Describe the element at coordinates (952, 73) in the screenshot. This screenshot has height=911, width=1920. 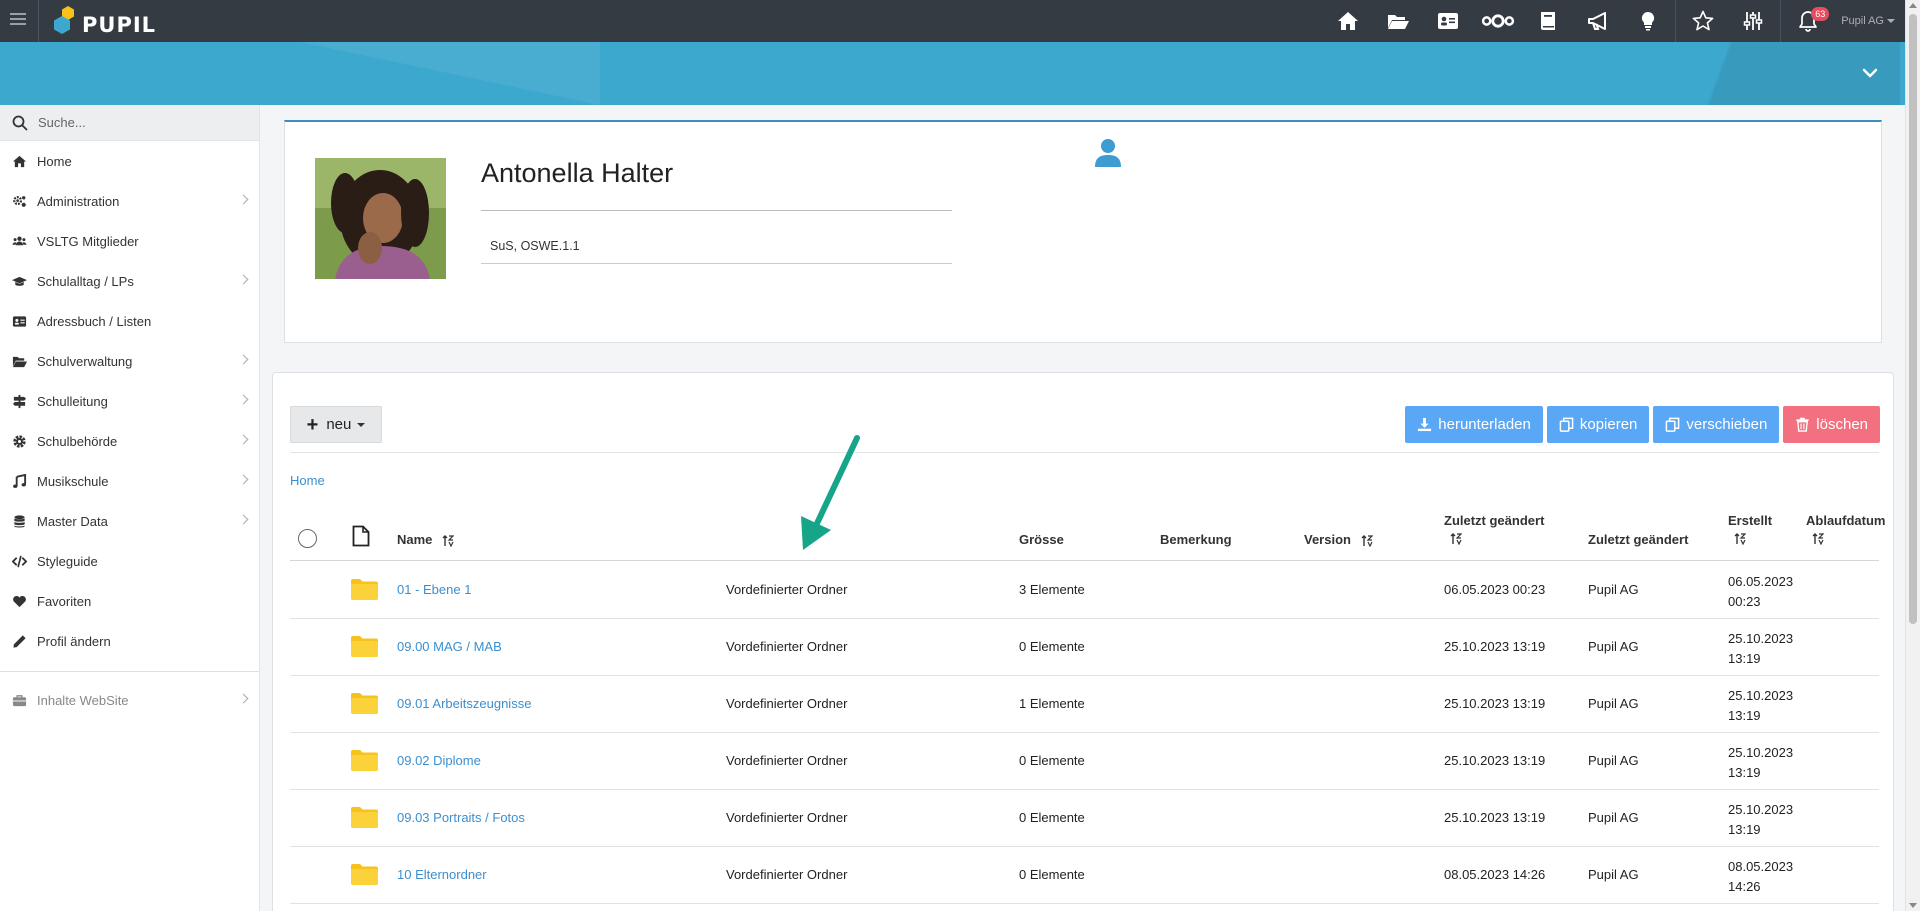
I see `header-banner` at that location.